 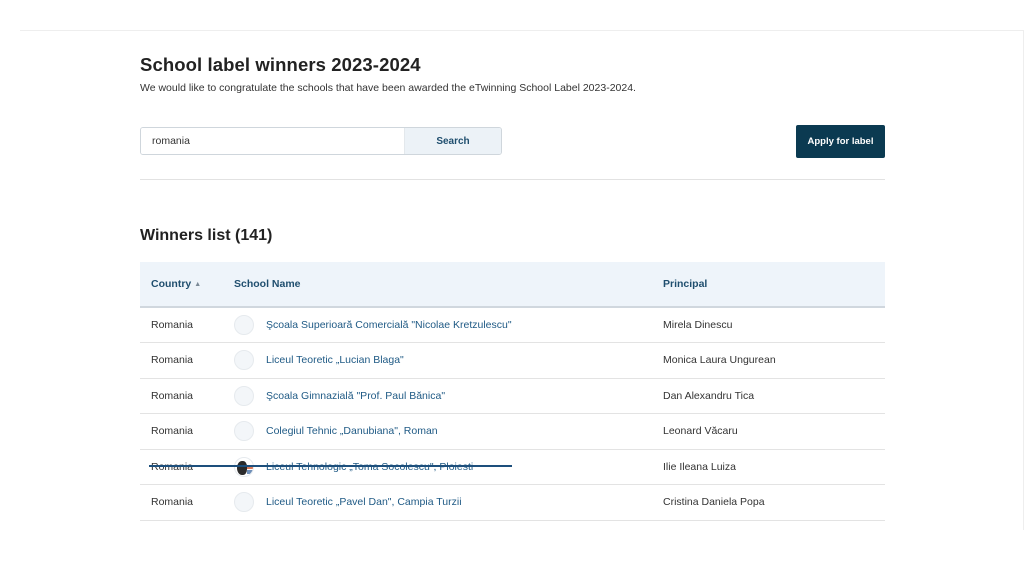 What do you see at coordinates (512, 284) in the screenshot?
I see `table-header-row: Country ▲ School Name Principal` at bounding box center [512, 284].